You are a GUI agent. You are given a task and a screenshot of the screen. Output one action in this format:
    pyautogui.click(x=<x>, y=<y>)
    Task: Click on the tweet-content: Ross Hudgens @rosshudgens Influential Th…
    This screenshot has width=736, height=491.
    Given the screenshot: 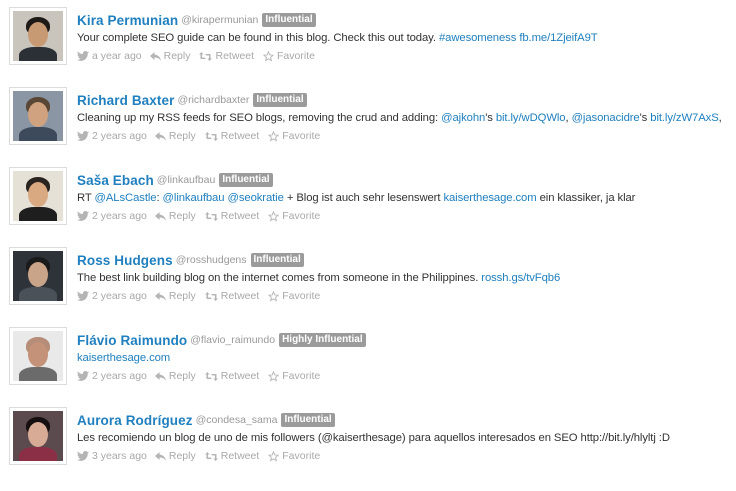 What is the action you would take?
    pyautogui.click(x=405, y=277)
    